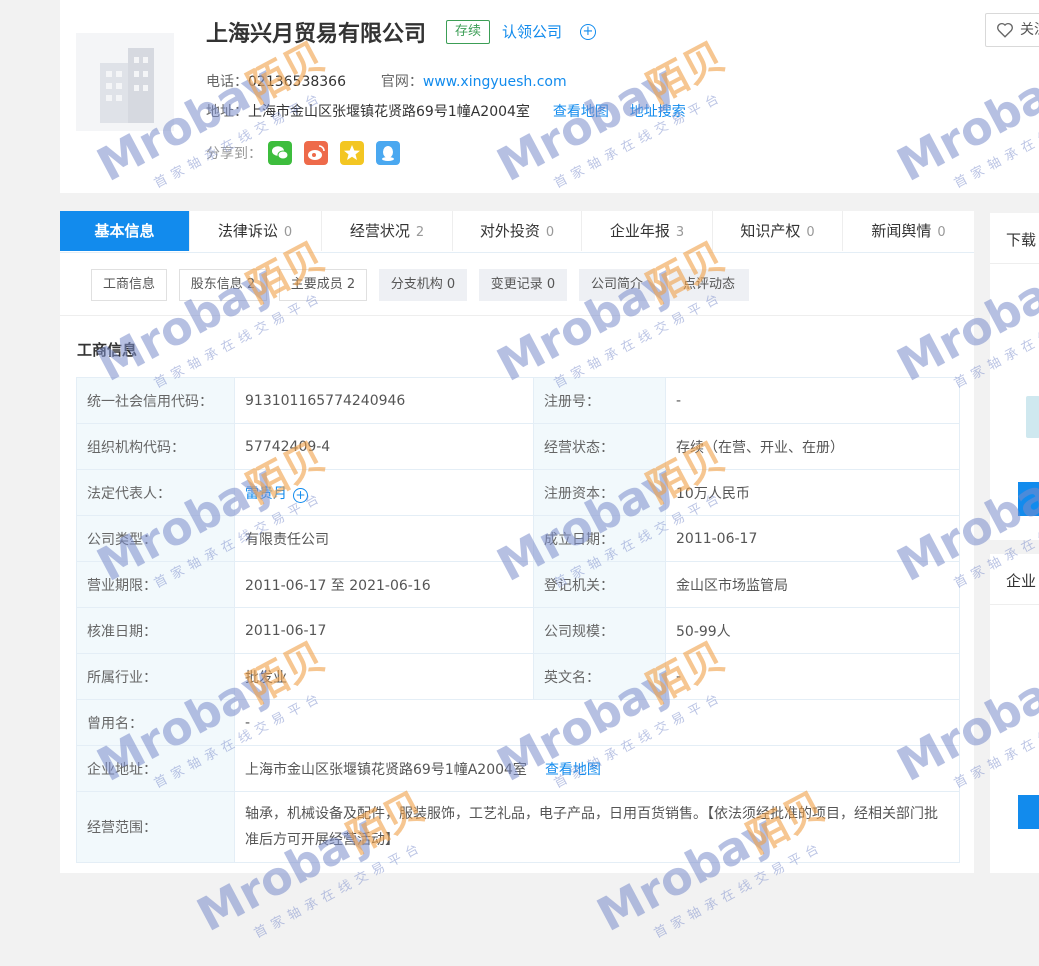 The width and height of the screenshot is (1039, 966). What do you see at coordinates (599, 538) in the screenshot?
I see `found-date-label: 成立日期：` at bounding box center [599, 538].